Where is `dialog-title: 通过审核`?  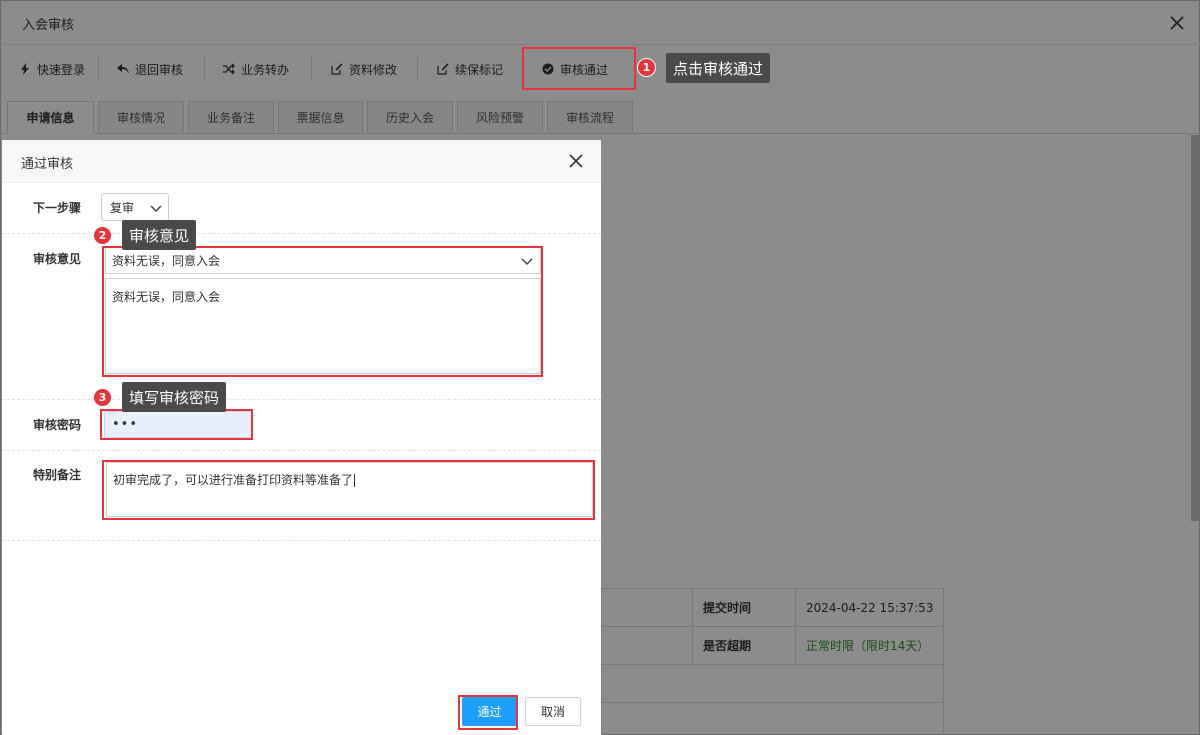 dialog-title: 通过审核 is located at coordinates (47, 164).